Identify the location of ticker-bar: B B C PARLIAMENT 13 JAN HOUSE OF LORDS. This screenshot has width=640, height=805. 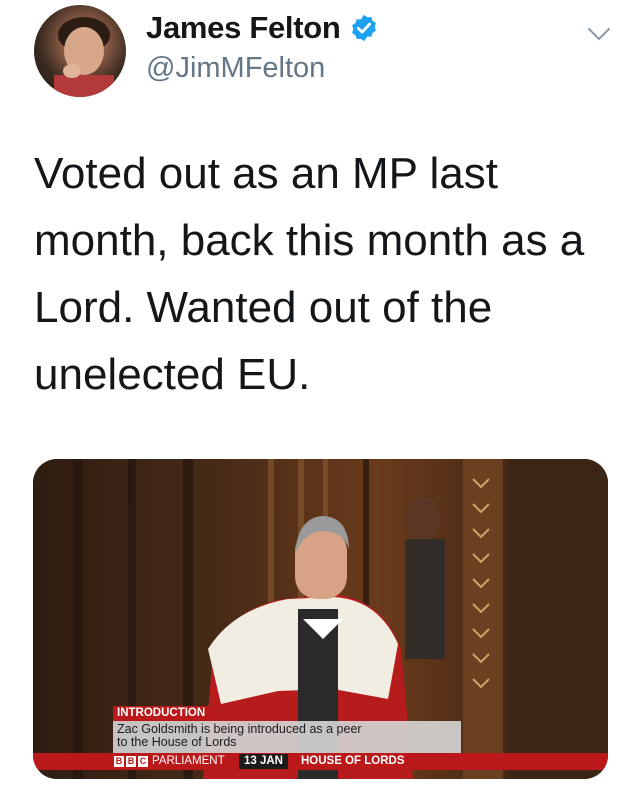
(320, 761).